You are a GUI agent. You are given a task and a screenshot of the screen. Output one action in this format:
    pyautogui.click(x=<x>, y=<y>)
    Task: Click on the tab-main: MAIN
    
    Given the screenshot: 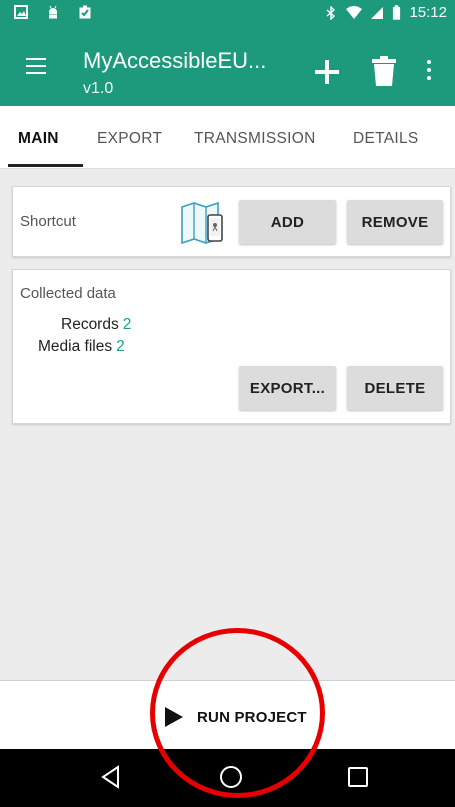 What is the action you would take?
    pyautogui.click(x=38, y=139)
    